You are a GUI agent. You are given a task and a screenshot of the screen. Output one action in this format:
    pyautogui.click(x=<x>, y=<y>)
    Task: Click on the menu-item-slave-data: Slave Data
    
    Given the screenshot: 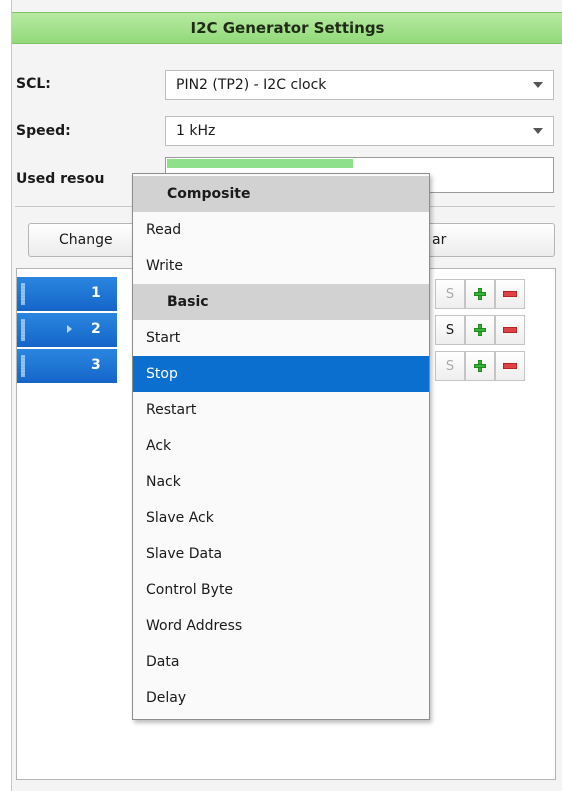 What is the action you would take?
    pyautogui.click(x=281, y=554)
    